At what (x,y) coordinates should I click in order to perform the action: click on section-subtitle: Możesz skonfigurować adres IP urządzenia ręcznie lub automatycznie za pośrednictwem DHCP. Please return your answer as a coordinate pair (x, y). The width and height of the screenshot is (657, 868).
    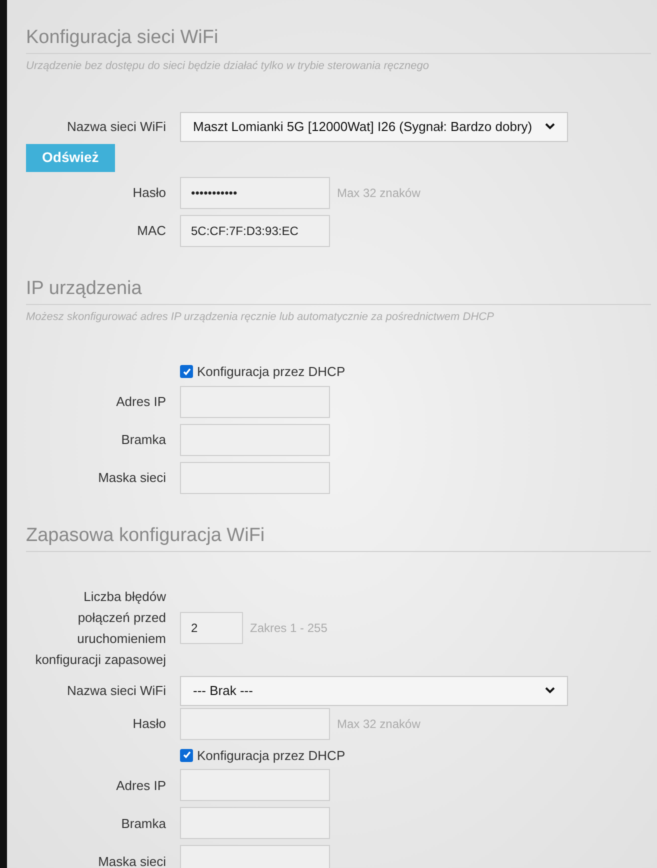
    Looking at the image, I should click on (260, 317).